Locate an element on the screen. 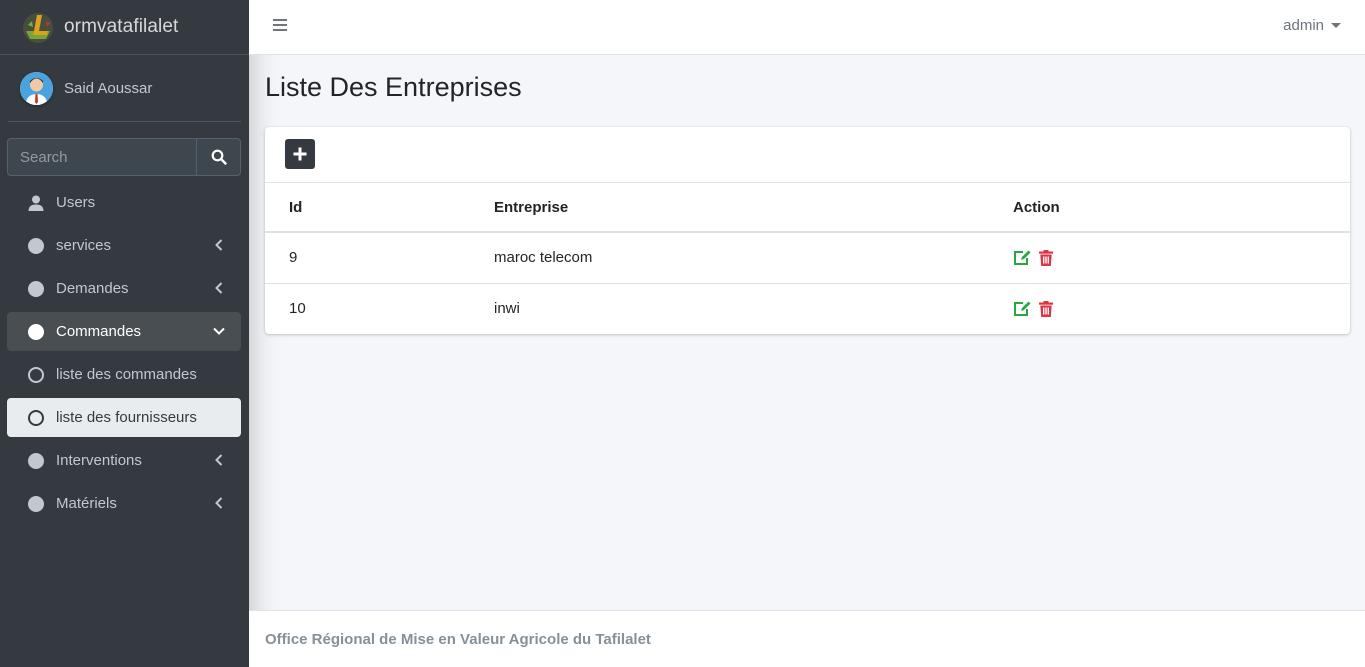 The height and width of the screenshot is (667, 1365). sidebar-item-liste-des-commandes: liste des commandes is located at coordinates (124, 374).